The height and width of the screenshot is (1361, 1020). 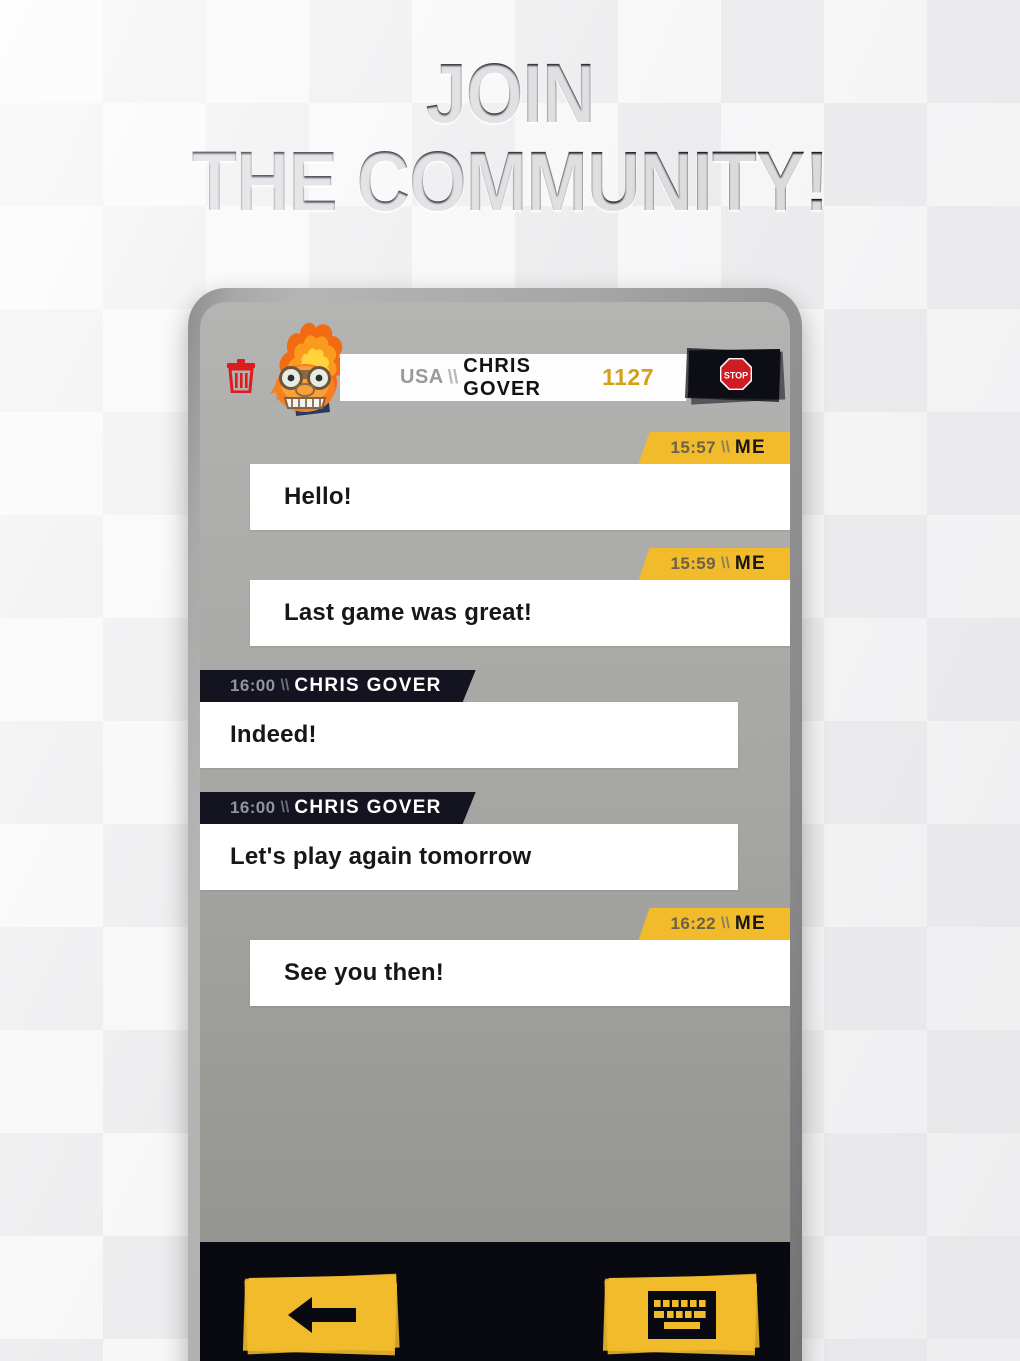 I want to click on keyboard-button, so click(x=682, y=1315).